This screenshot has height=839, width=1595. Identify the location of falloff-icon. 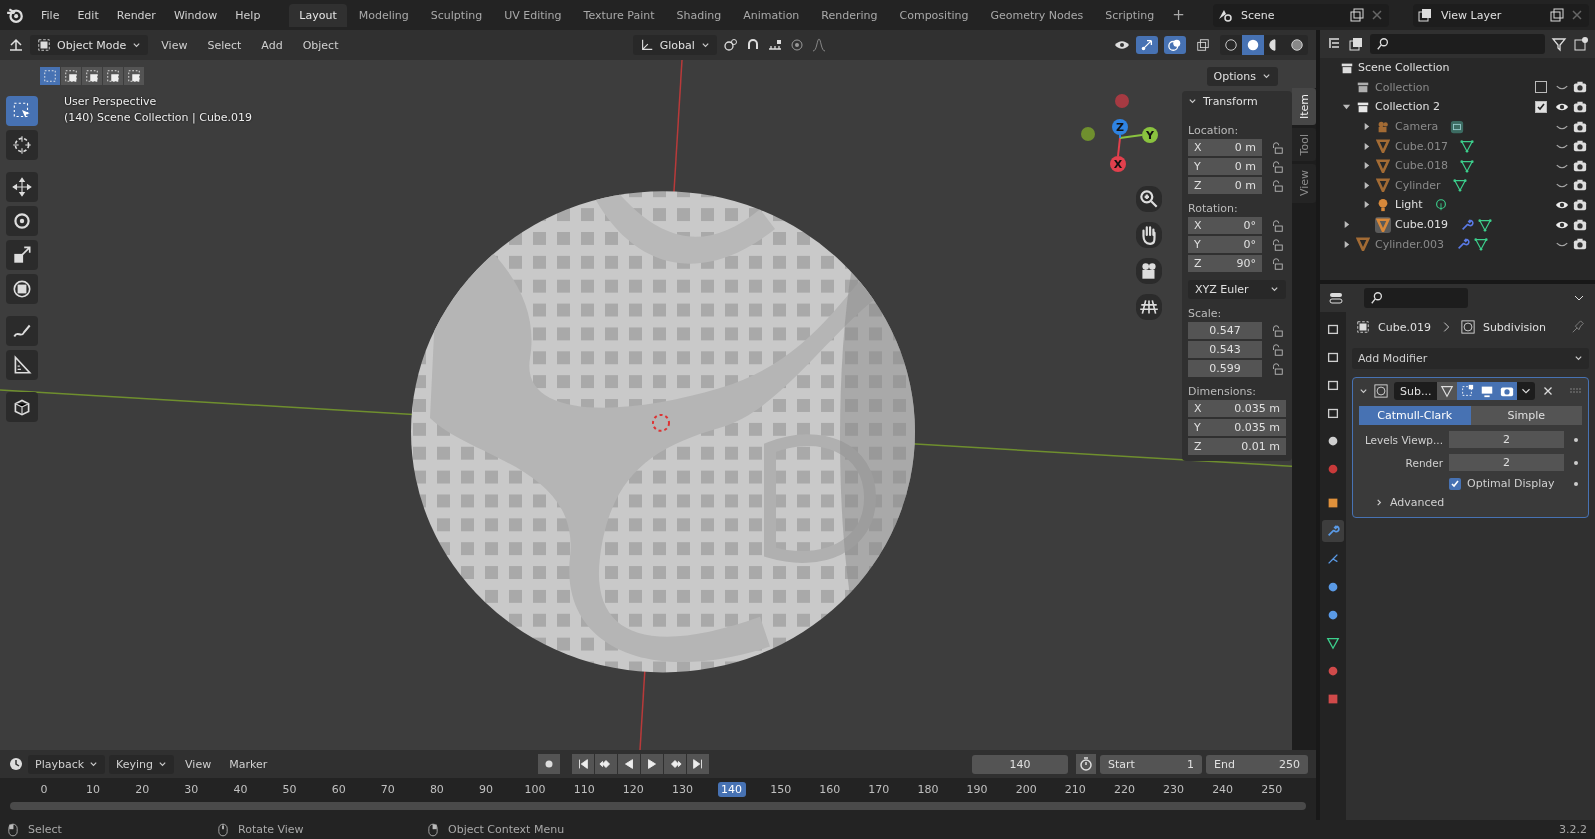
(818, 45).